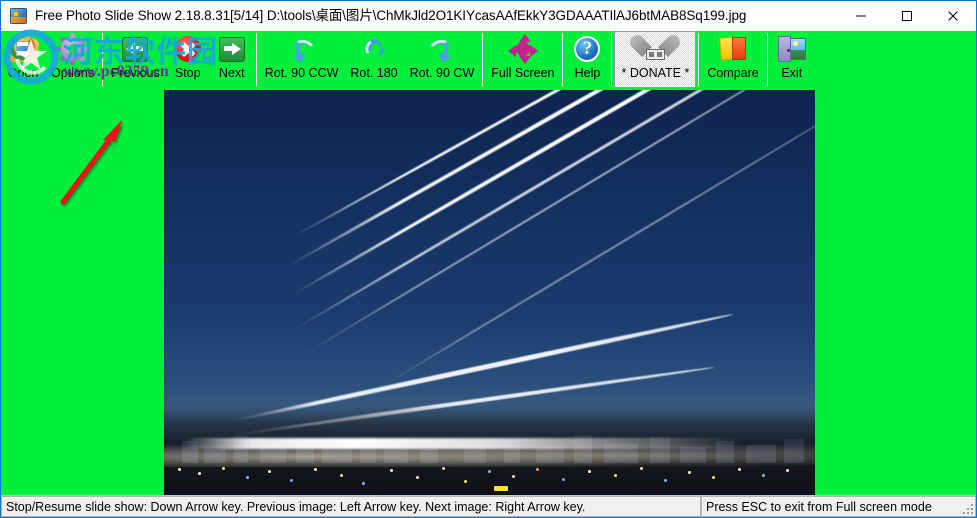 Image resolution: width=977 pixels, height=518 pixels. I want to click on rotate-90-ccw-button: Rot. 90 CCW, so click(302, 59).